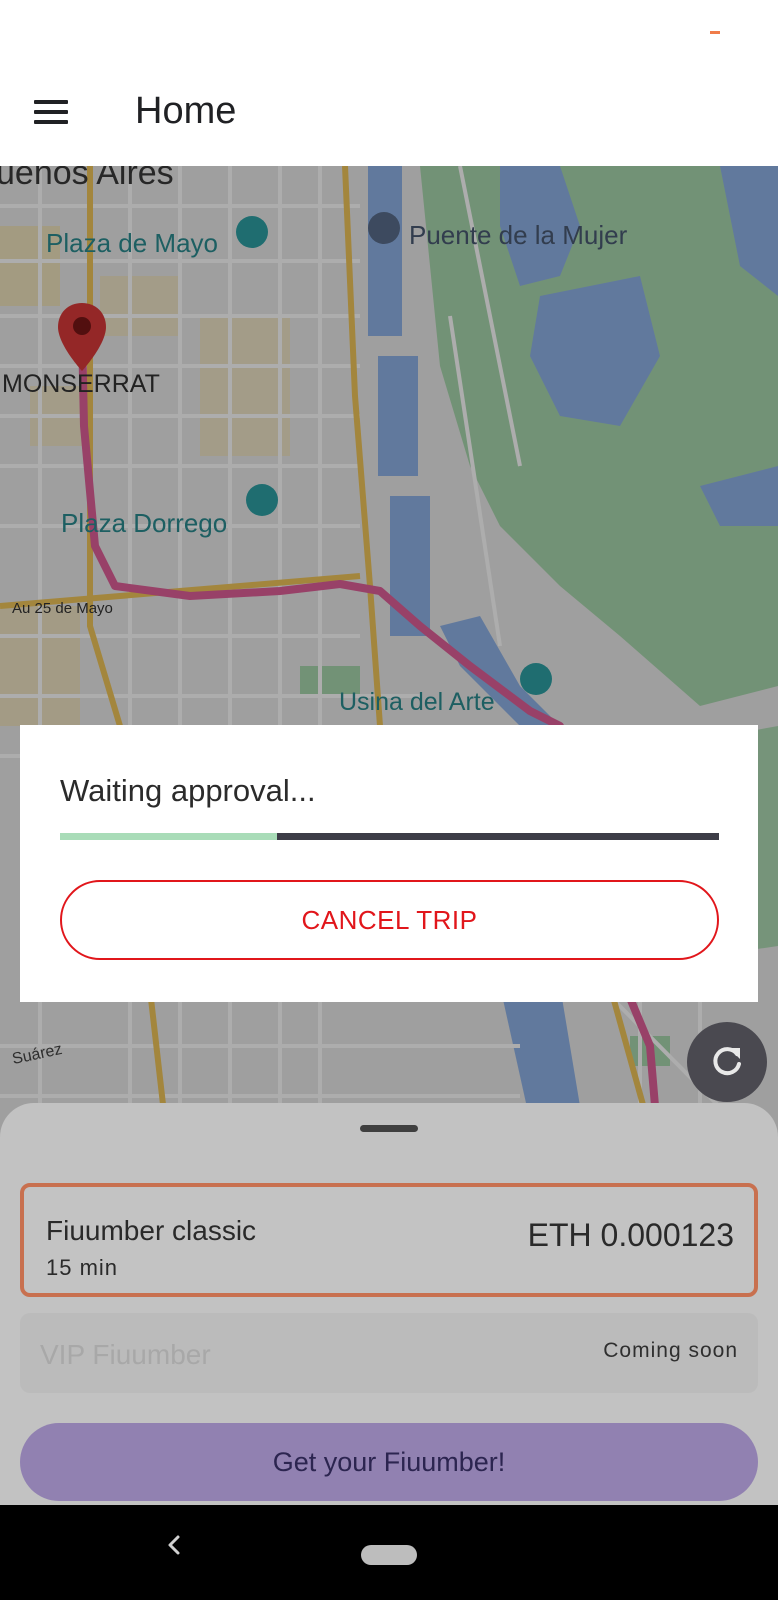  What do you see at coordinates (173, 1545) in the screenshot?
I see `back-icon` at bounding box center [173, 1545].